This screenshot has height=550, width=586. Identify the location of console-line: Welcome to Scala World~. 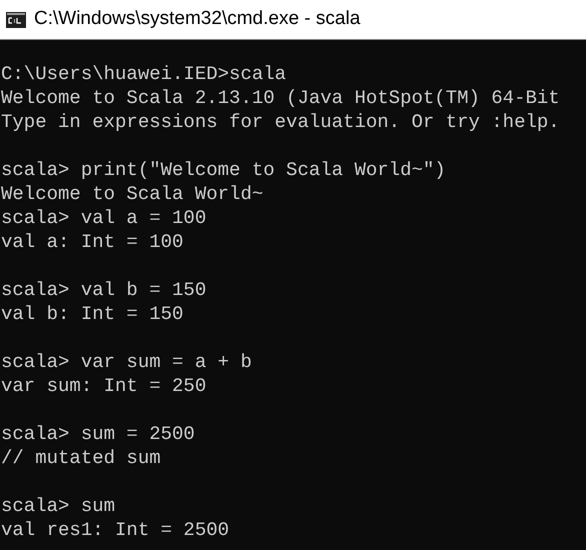
(132, 194).